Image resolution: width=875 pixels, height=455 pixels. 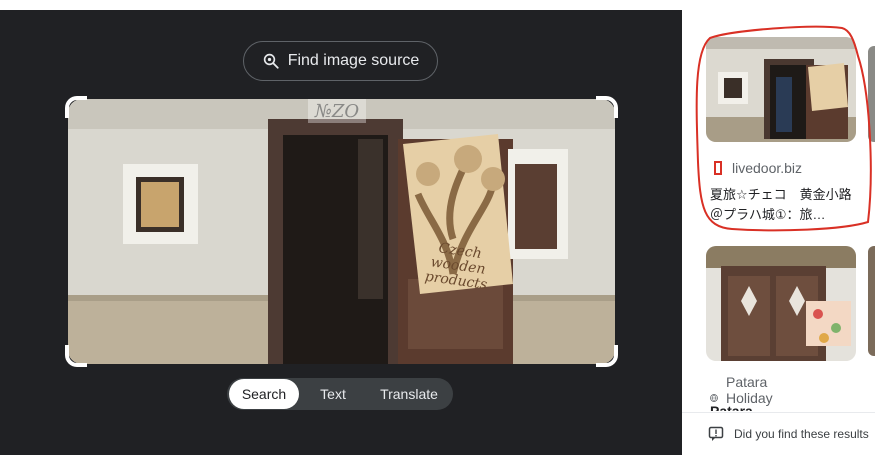 What do you see at coordinates (271, 61) in the screenshot?
I see `lens-search-icon` at bounding box center [271, 61].